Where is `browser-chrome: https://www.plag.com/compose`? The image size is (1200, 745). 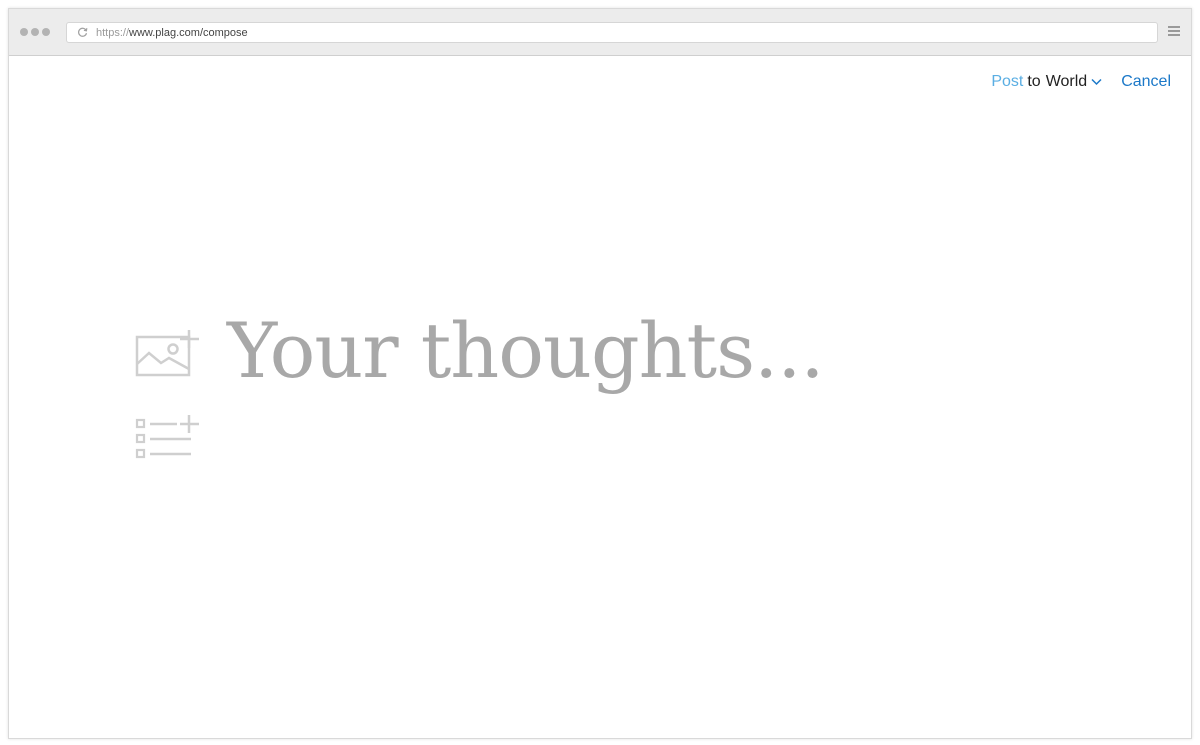 browser-chrome: https://www.plag.com/compose is located at coordinates (600, 32).